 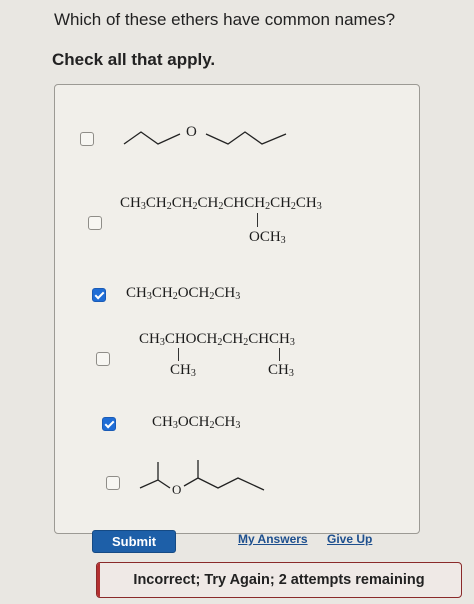 I want to click on option-5-checkbox, so click(x=109, y=424).